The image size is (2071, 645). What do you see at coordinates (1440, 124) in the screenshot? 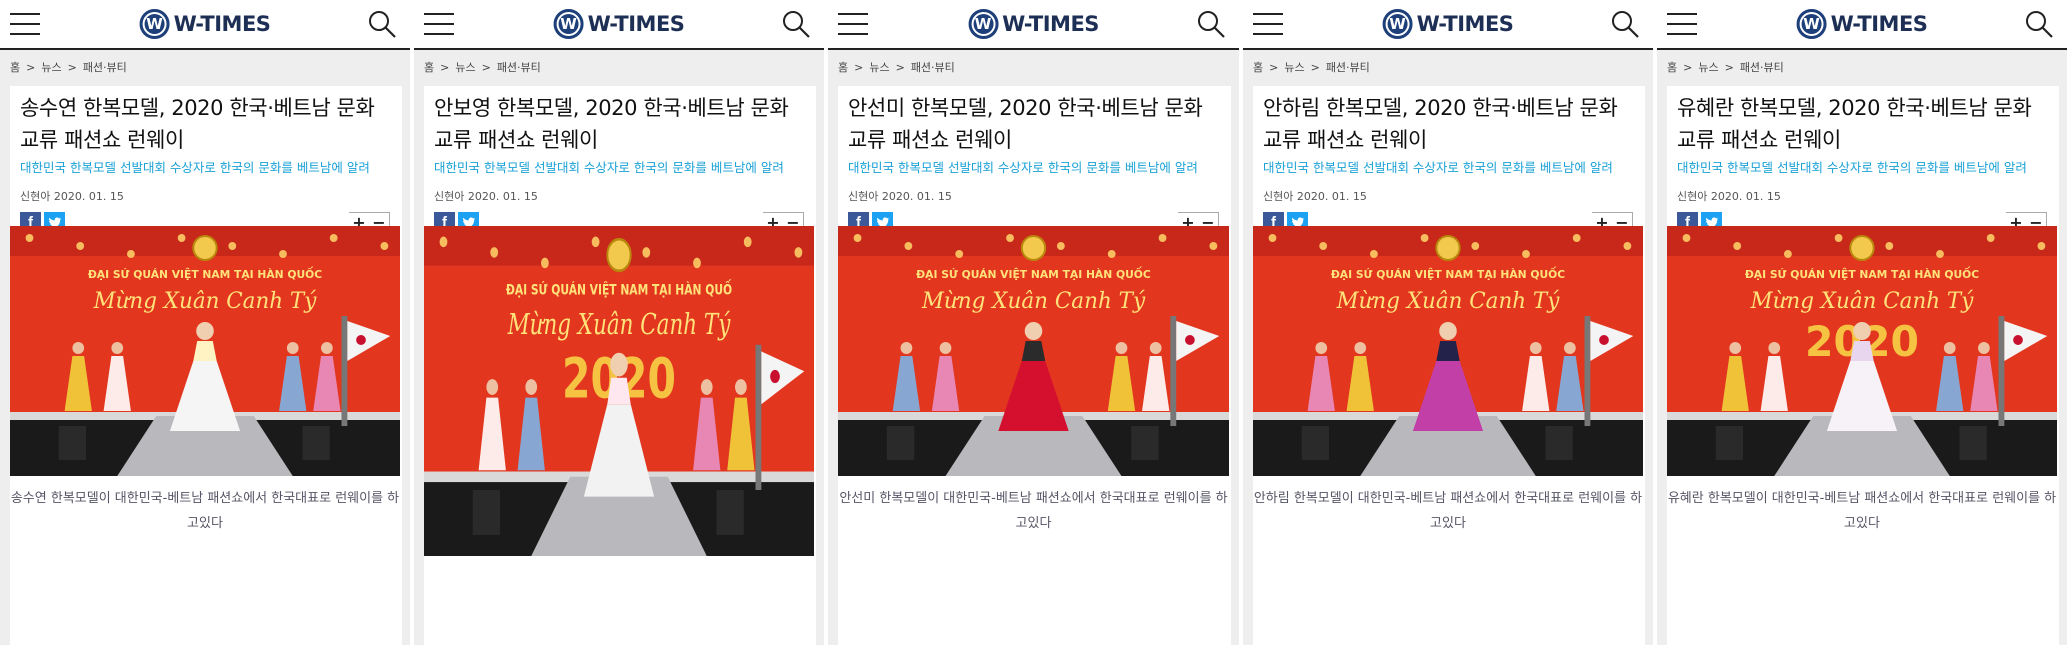
I see `article-title: 안하림 한복모델, 2020 한국·베트남 문화교류 패션쇼 런웨이` at bounding box center [1440, 124].